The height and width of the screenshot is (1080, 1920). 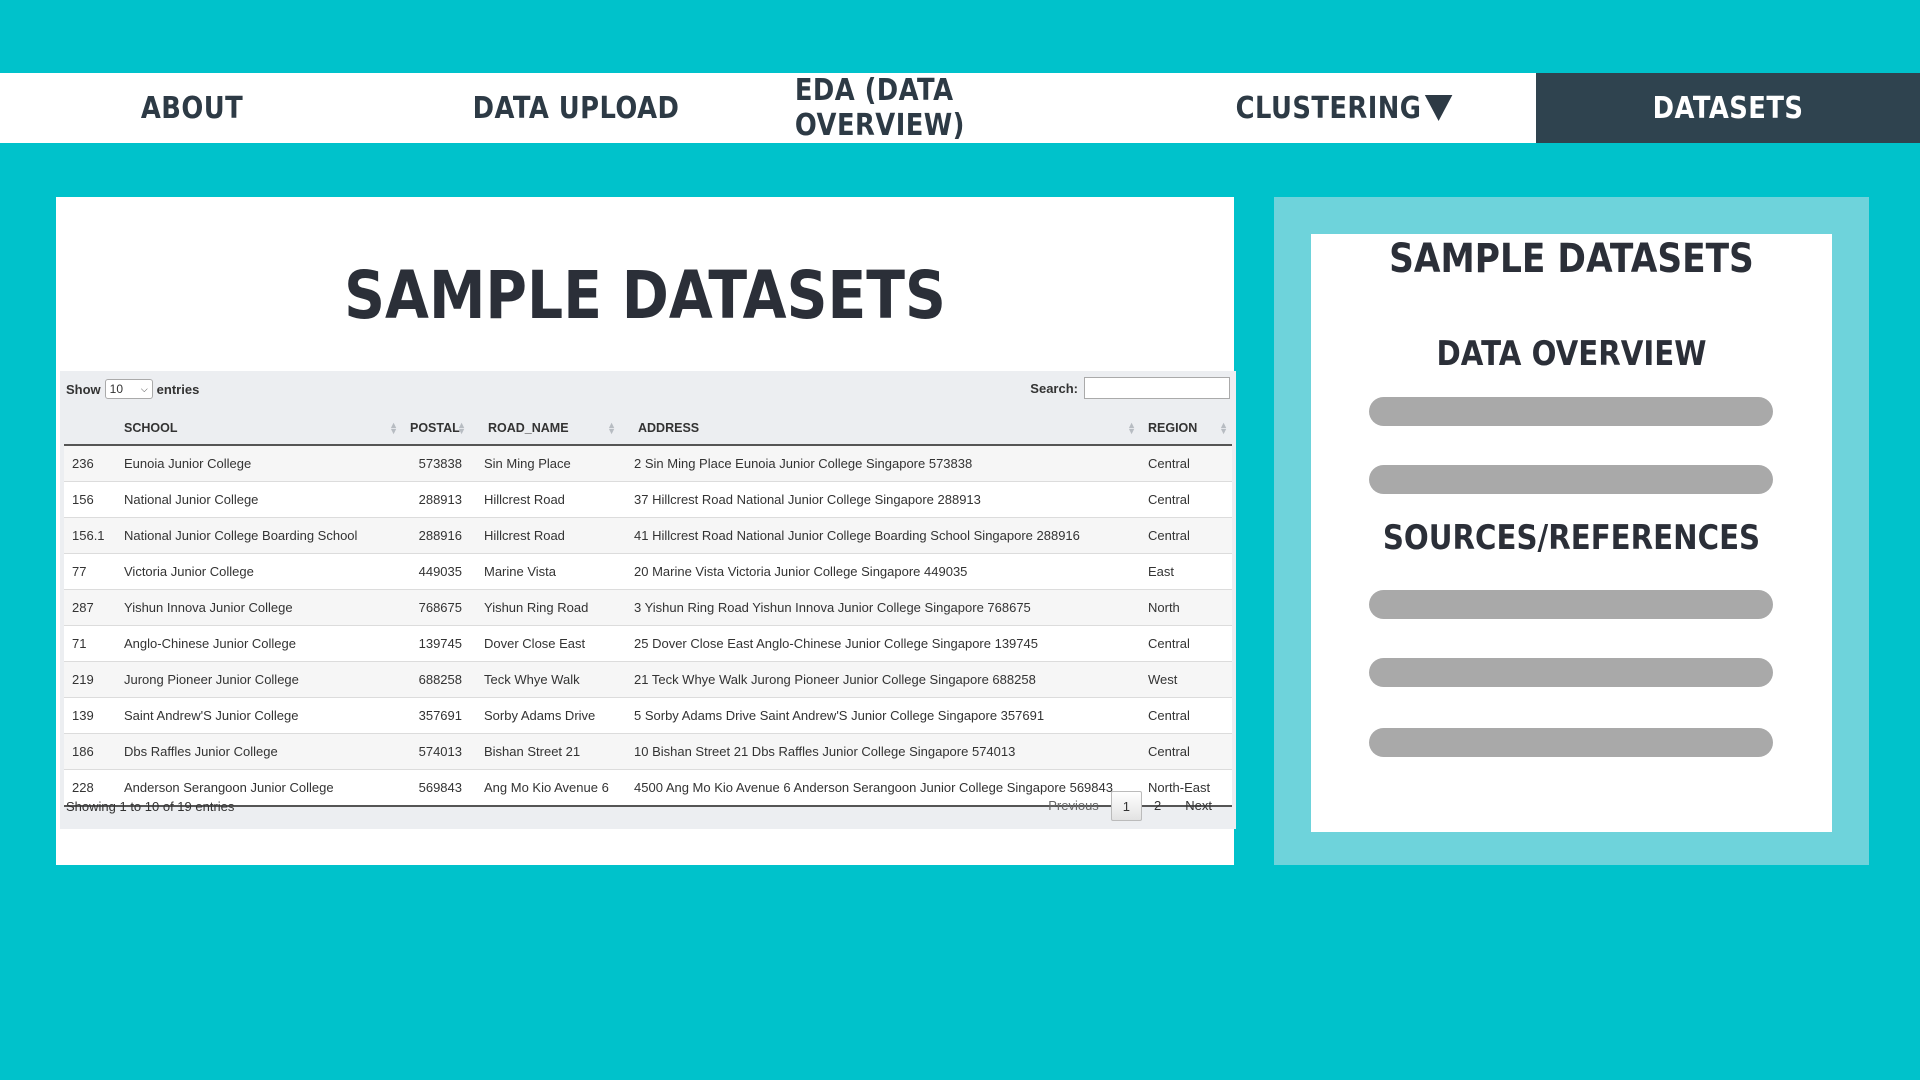 What do you see at coordinates (1054, 388) in the screenshot?
I see `search-label: Search:` at bounding box center [1054, 388].